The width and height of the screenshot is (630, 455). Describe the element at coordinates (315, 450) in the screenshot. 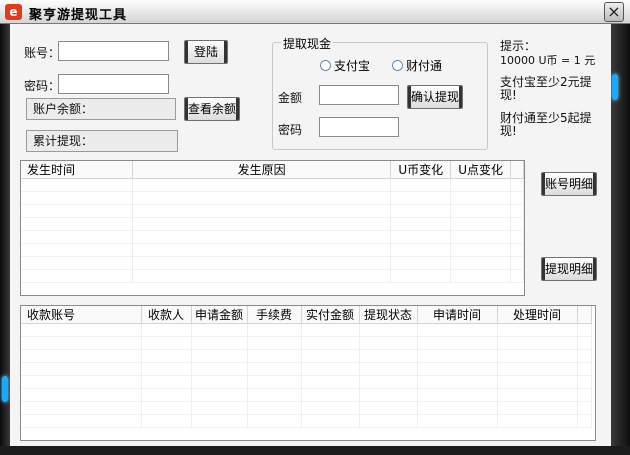

I see `frame-bottom` at that location.